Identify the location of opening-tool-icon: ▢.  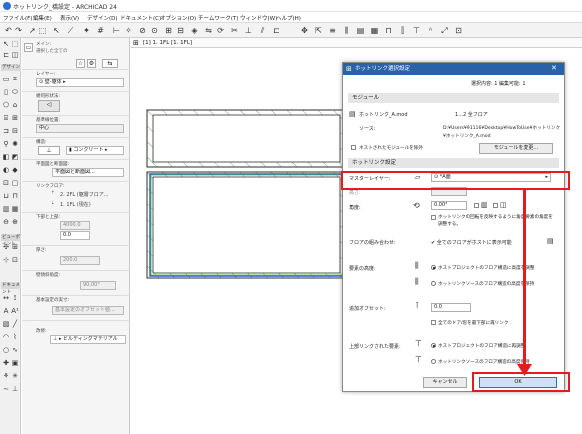
(15, 183).